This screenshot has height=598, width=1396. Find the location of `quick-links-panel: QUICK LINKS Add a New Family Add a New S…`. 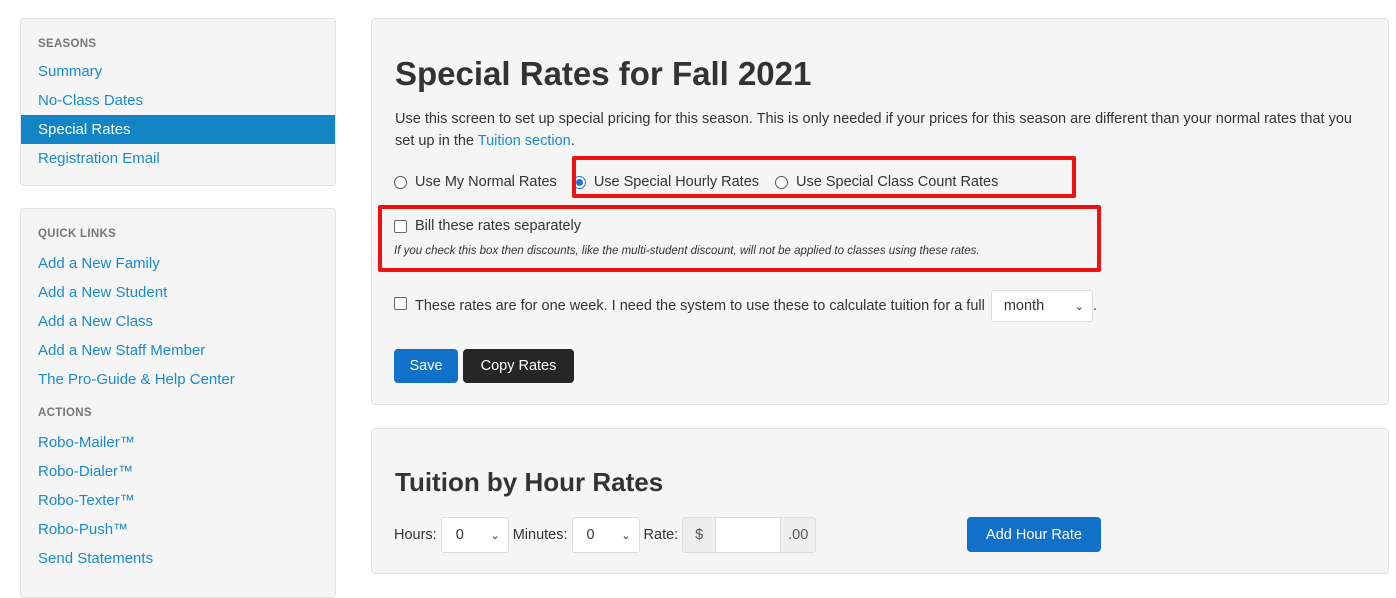

quick-links-panel: QUICK LINKS Add a New Family Add a New S… is located at coordinates (178, 403).